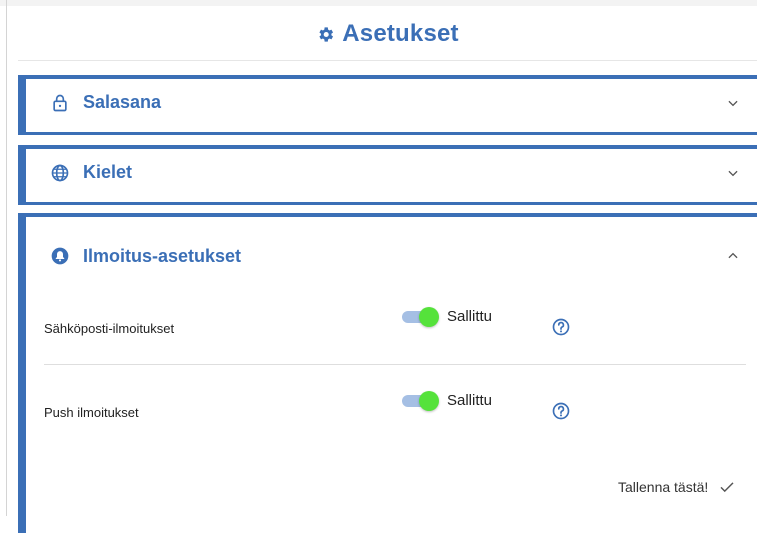  I want to click on bell-icon, so click(60, 256).